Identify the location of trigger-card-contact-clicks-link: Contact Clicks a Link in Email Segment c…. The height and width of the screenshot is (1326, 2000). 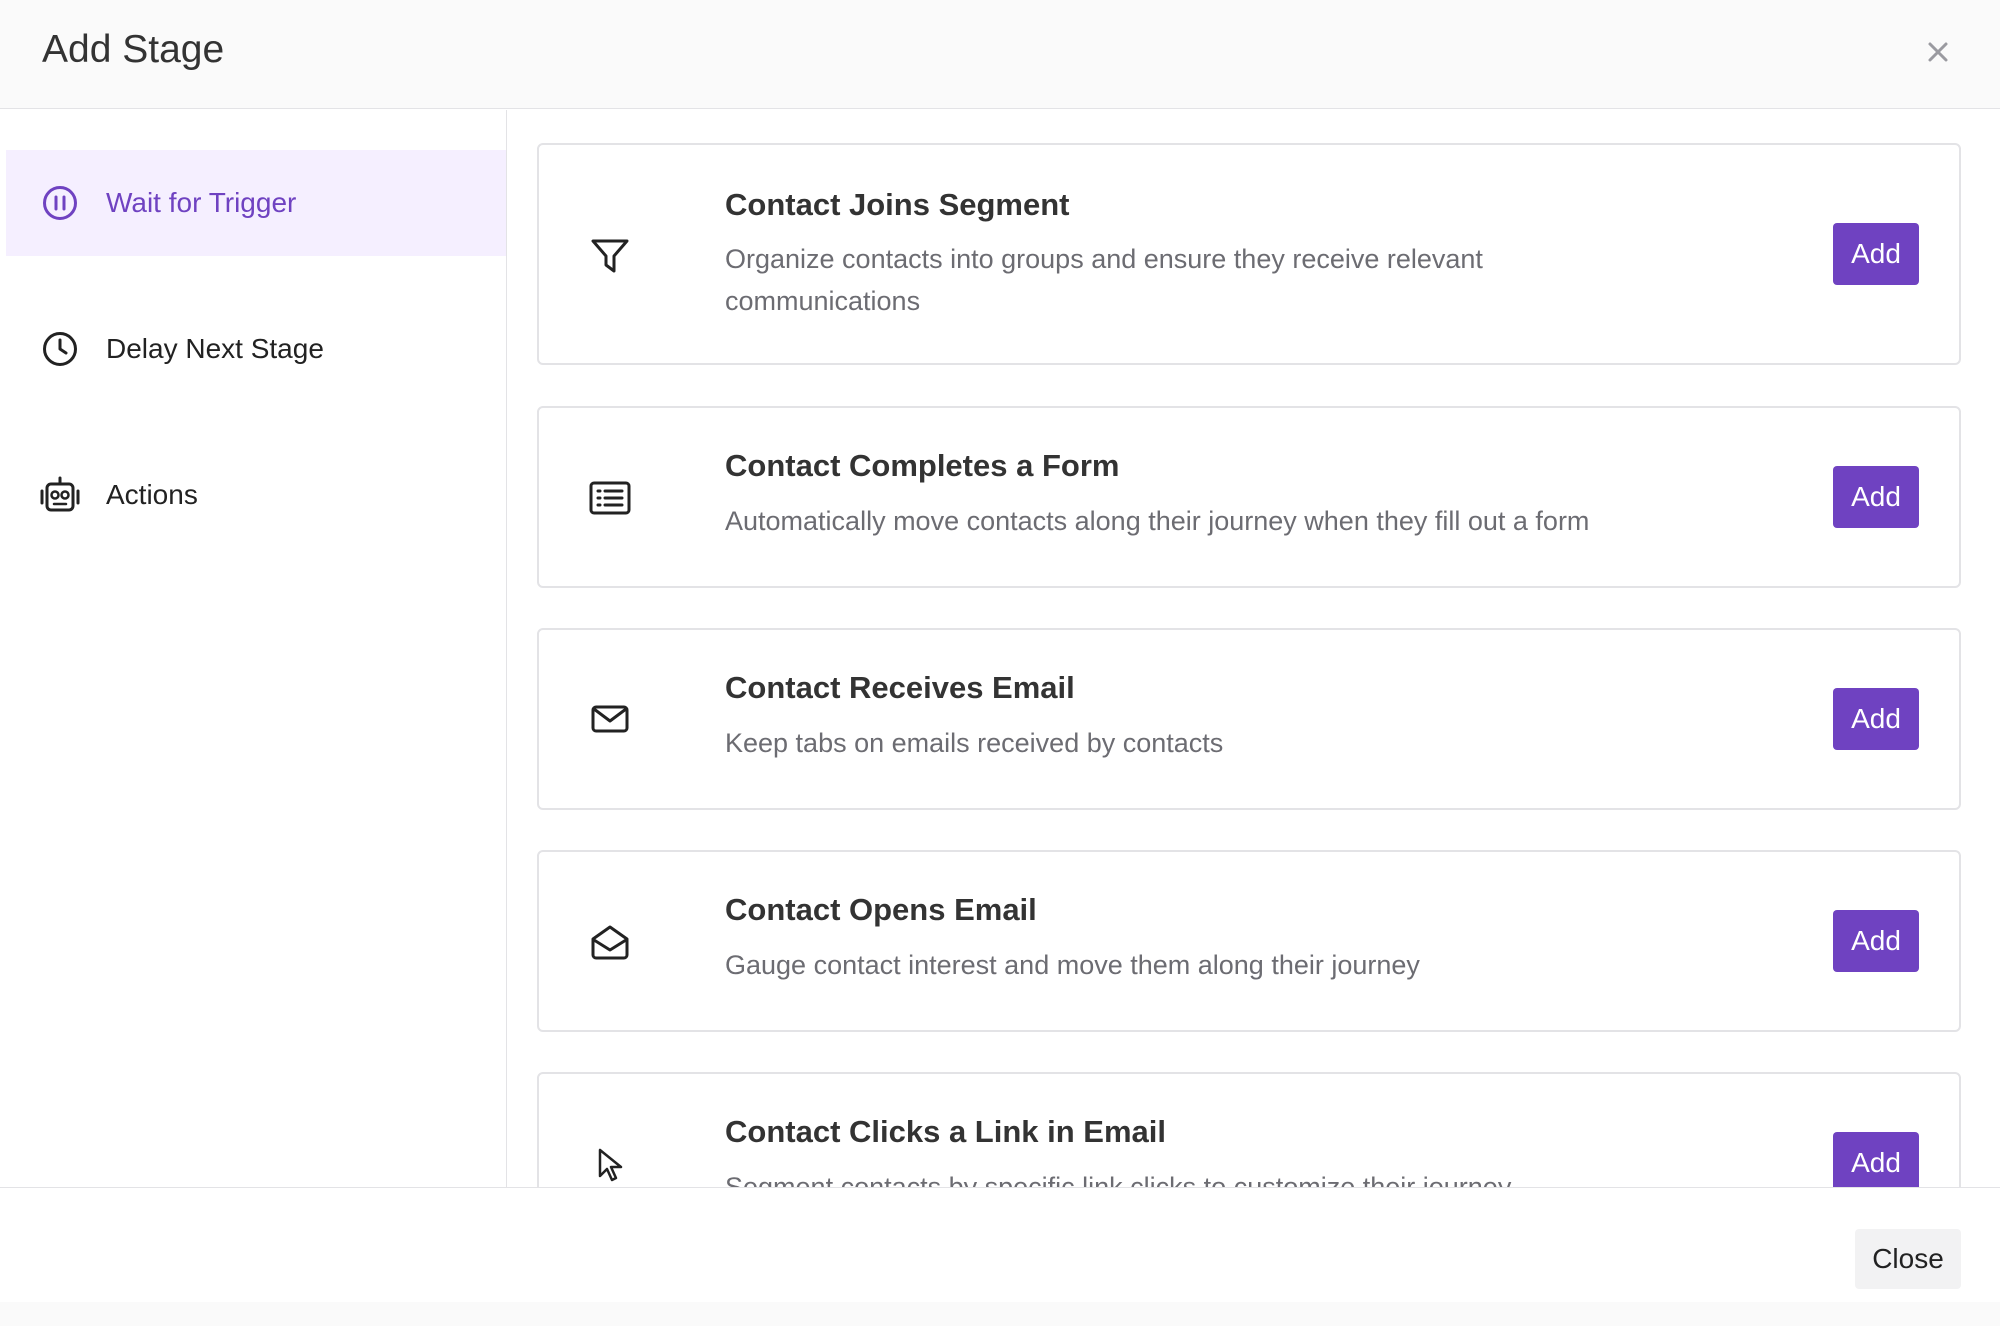
(1249, 1129).